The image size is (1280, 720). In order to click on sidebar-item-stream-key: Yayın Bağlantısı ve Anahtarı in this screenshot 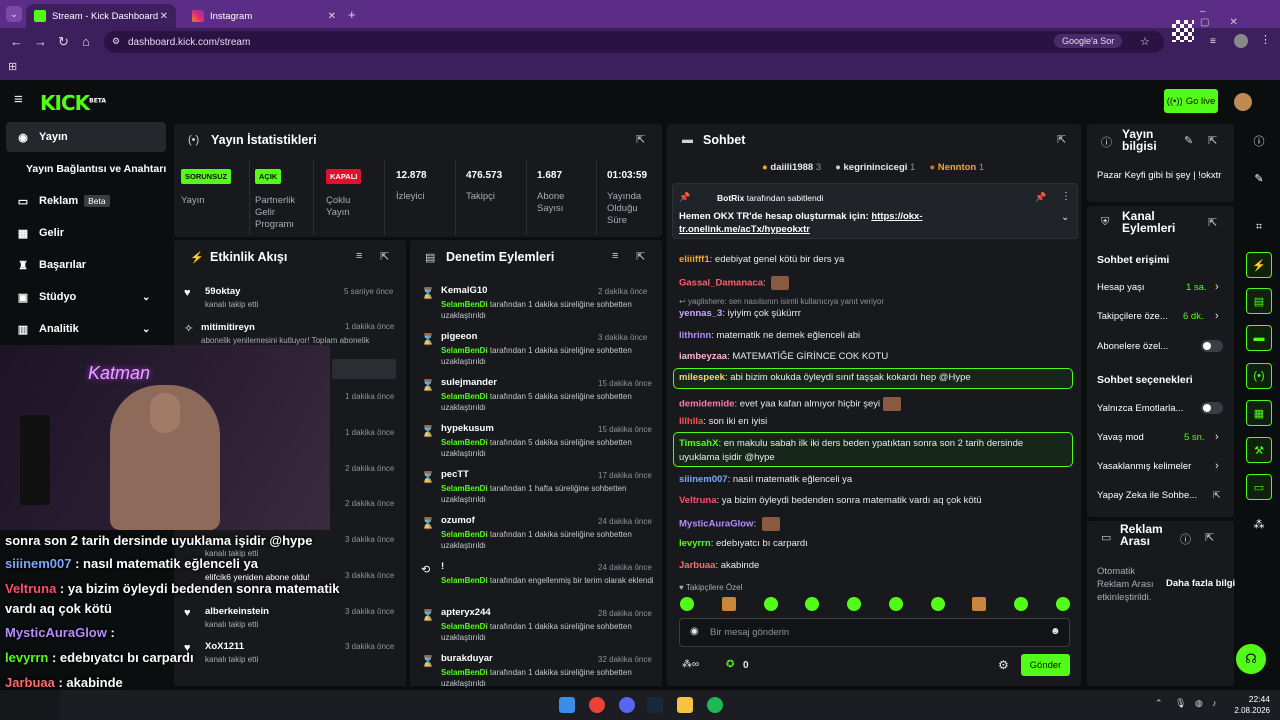, I will do `click(86, 169)`.